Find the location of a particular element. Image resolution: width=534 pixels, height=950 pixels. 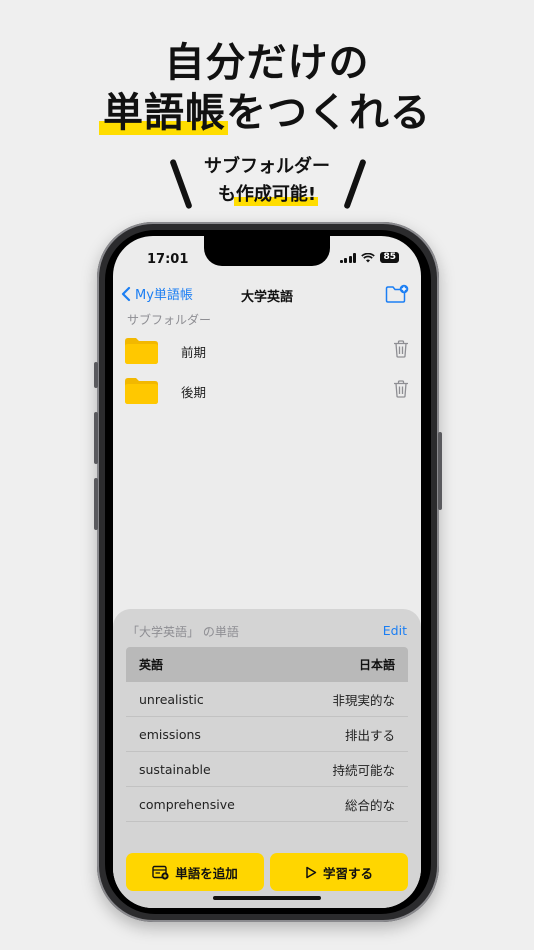

back-button: My単語帳 is located at coordinates (157, 293).